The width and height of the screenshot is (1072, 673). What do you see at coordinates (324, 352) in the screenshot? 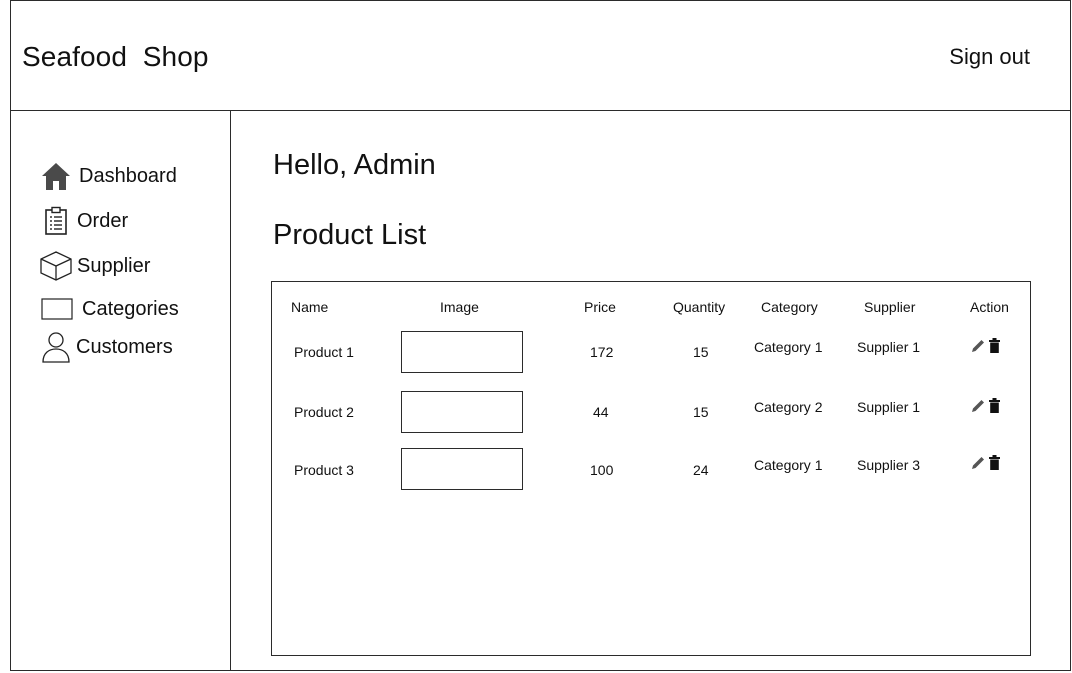
I see `product-name: Product 1` at bounding box center [324, 352].